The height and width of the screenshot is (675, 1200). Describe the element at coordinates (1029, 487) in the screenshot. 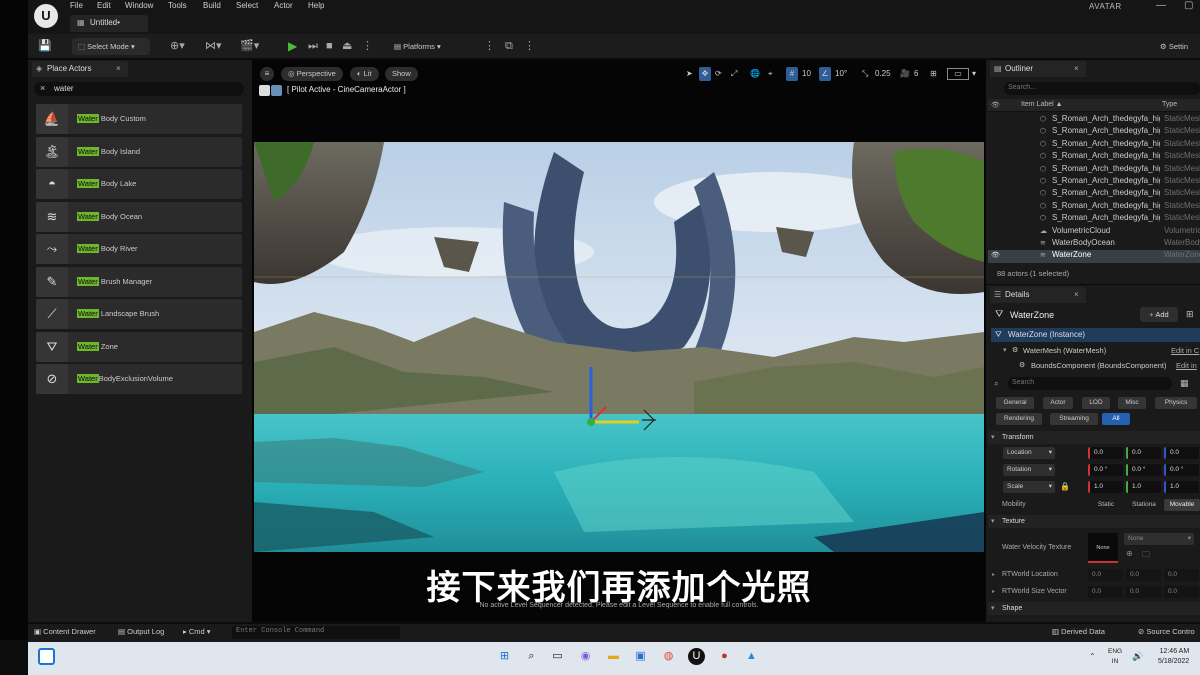

I see `scale-dropdown: Scale ▾` at that location.